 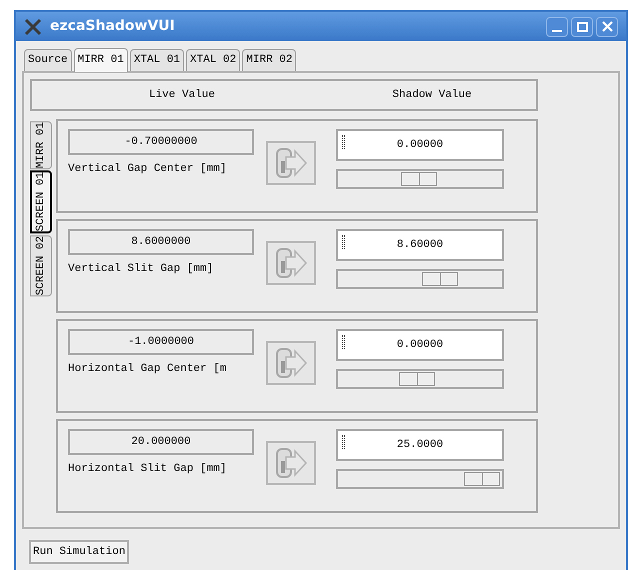 I want to click on tab: MIRR 01, so click(x=101, y=60).